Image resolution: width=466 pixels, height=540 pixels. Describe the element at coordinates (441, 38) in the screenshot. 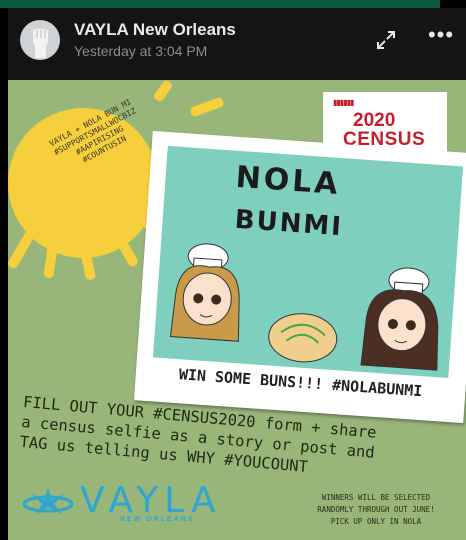

I see `more-options-icon: •••` at that location.